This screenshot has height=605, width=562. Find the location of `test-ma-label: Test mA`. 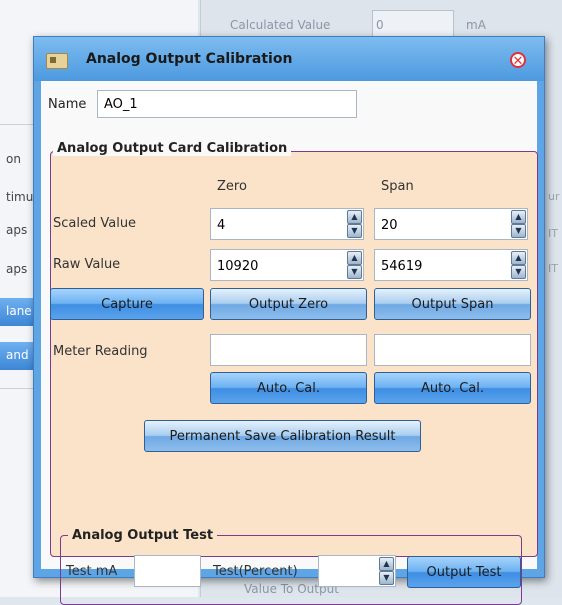

test-ma-label: Test mA is located at coordinates (92, 571).